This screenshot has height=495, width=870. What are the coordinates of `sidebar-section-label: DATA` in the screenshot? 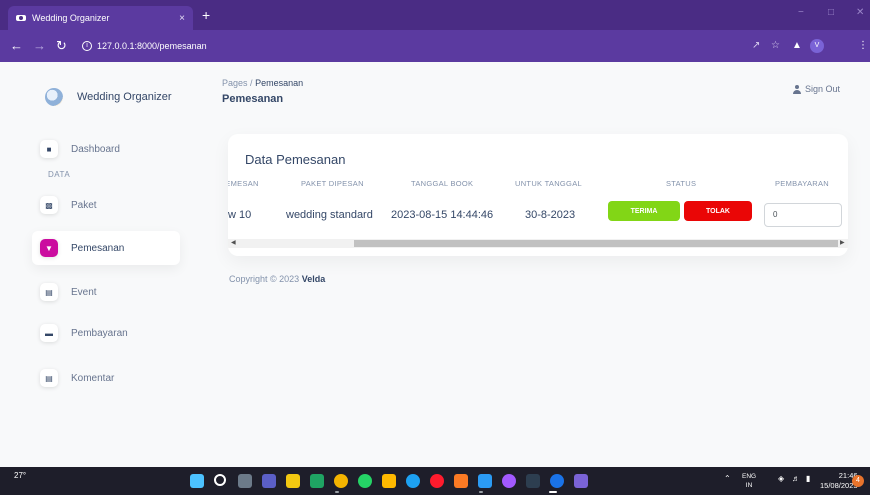 It's located at (59, 174).